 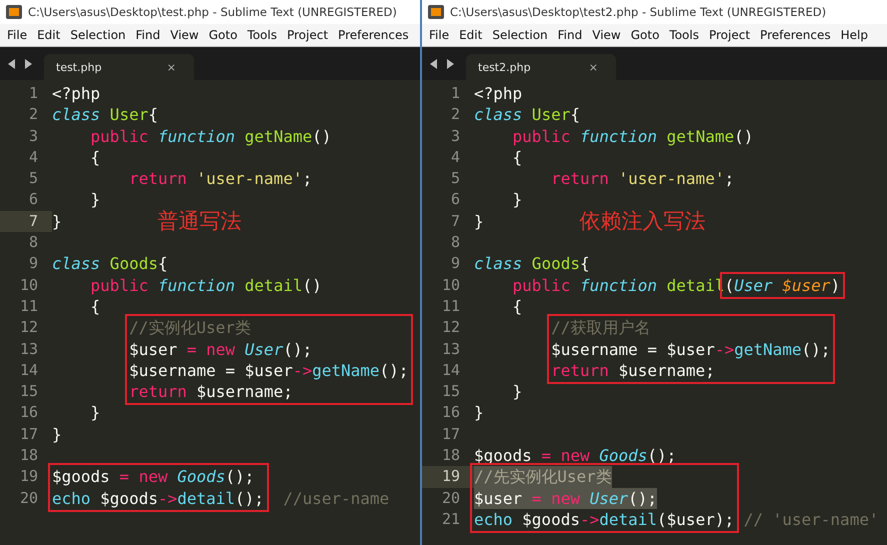 I want to click on code-line: $user = new User();, so click(x=220, y=349).